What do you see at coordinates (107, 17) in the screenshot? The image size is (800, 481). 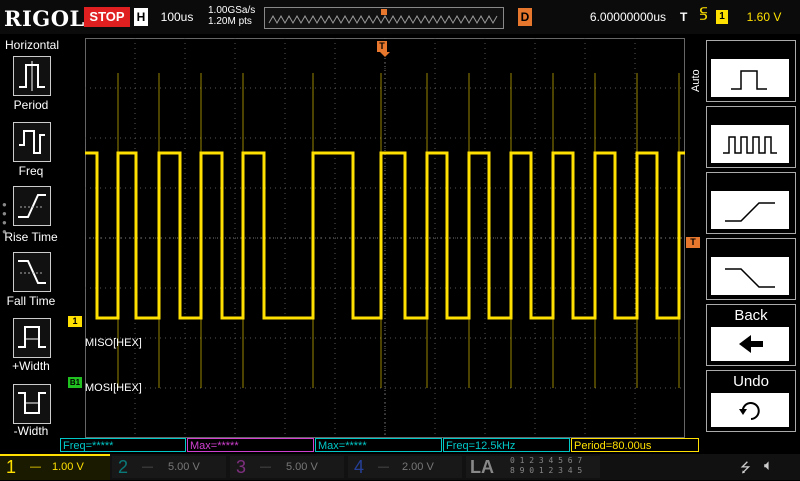 I see `run-stop-status: STOP` at bounding box center [107, 17].